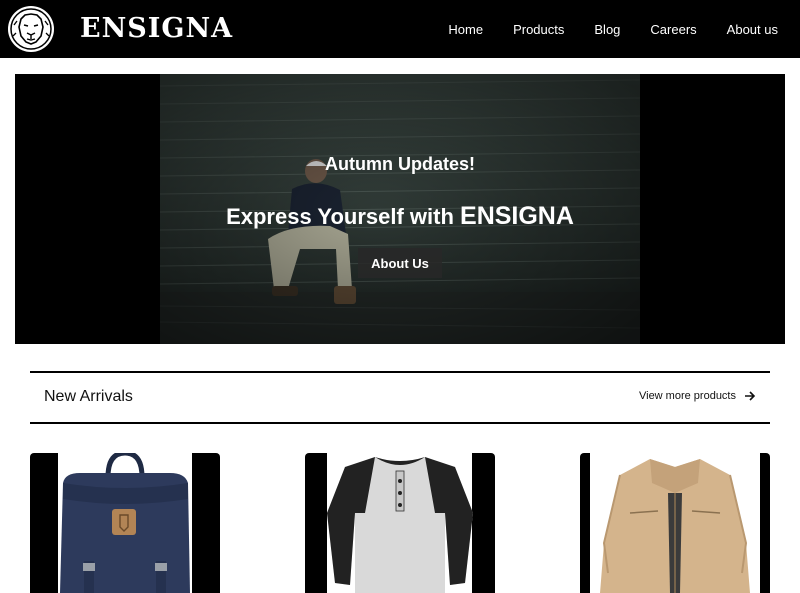 The height and width of the screenshot is (593, 800). I want to click on about-us-button: About Us, so click(400, 263).